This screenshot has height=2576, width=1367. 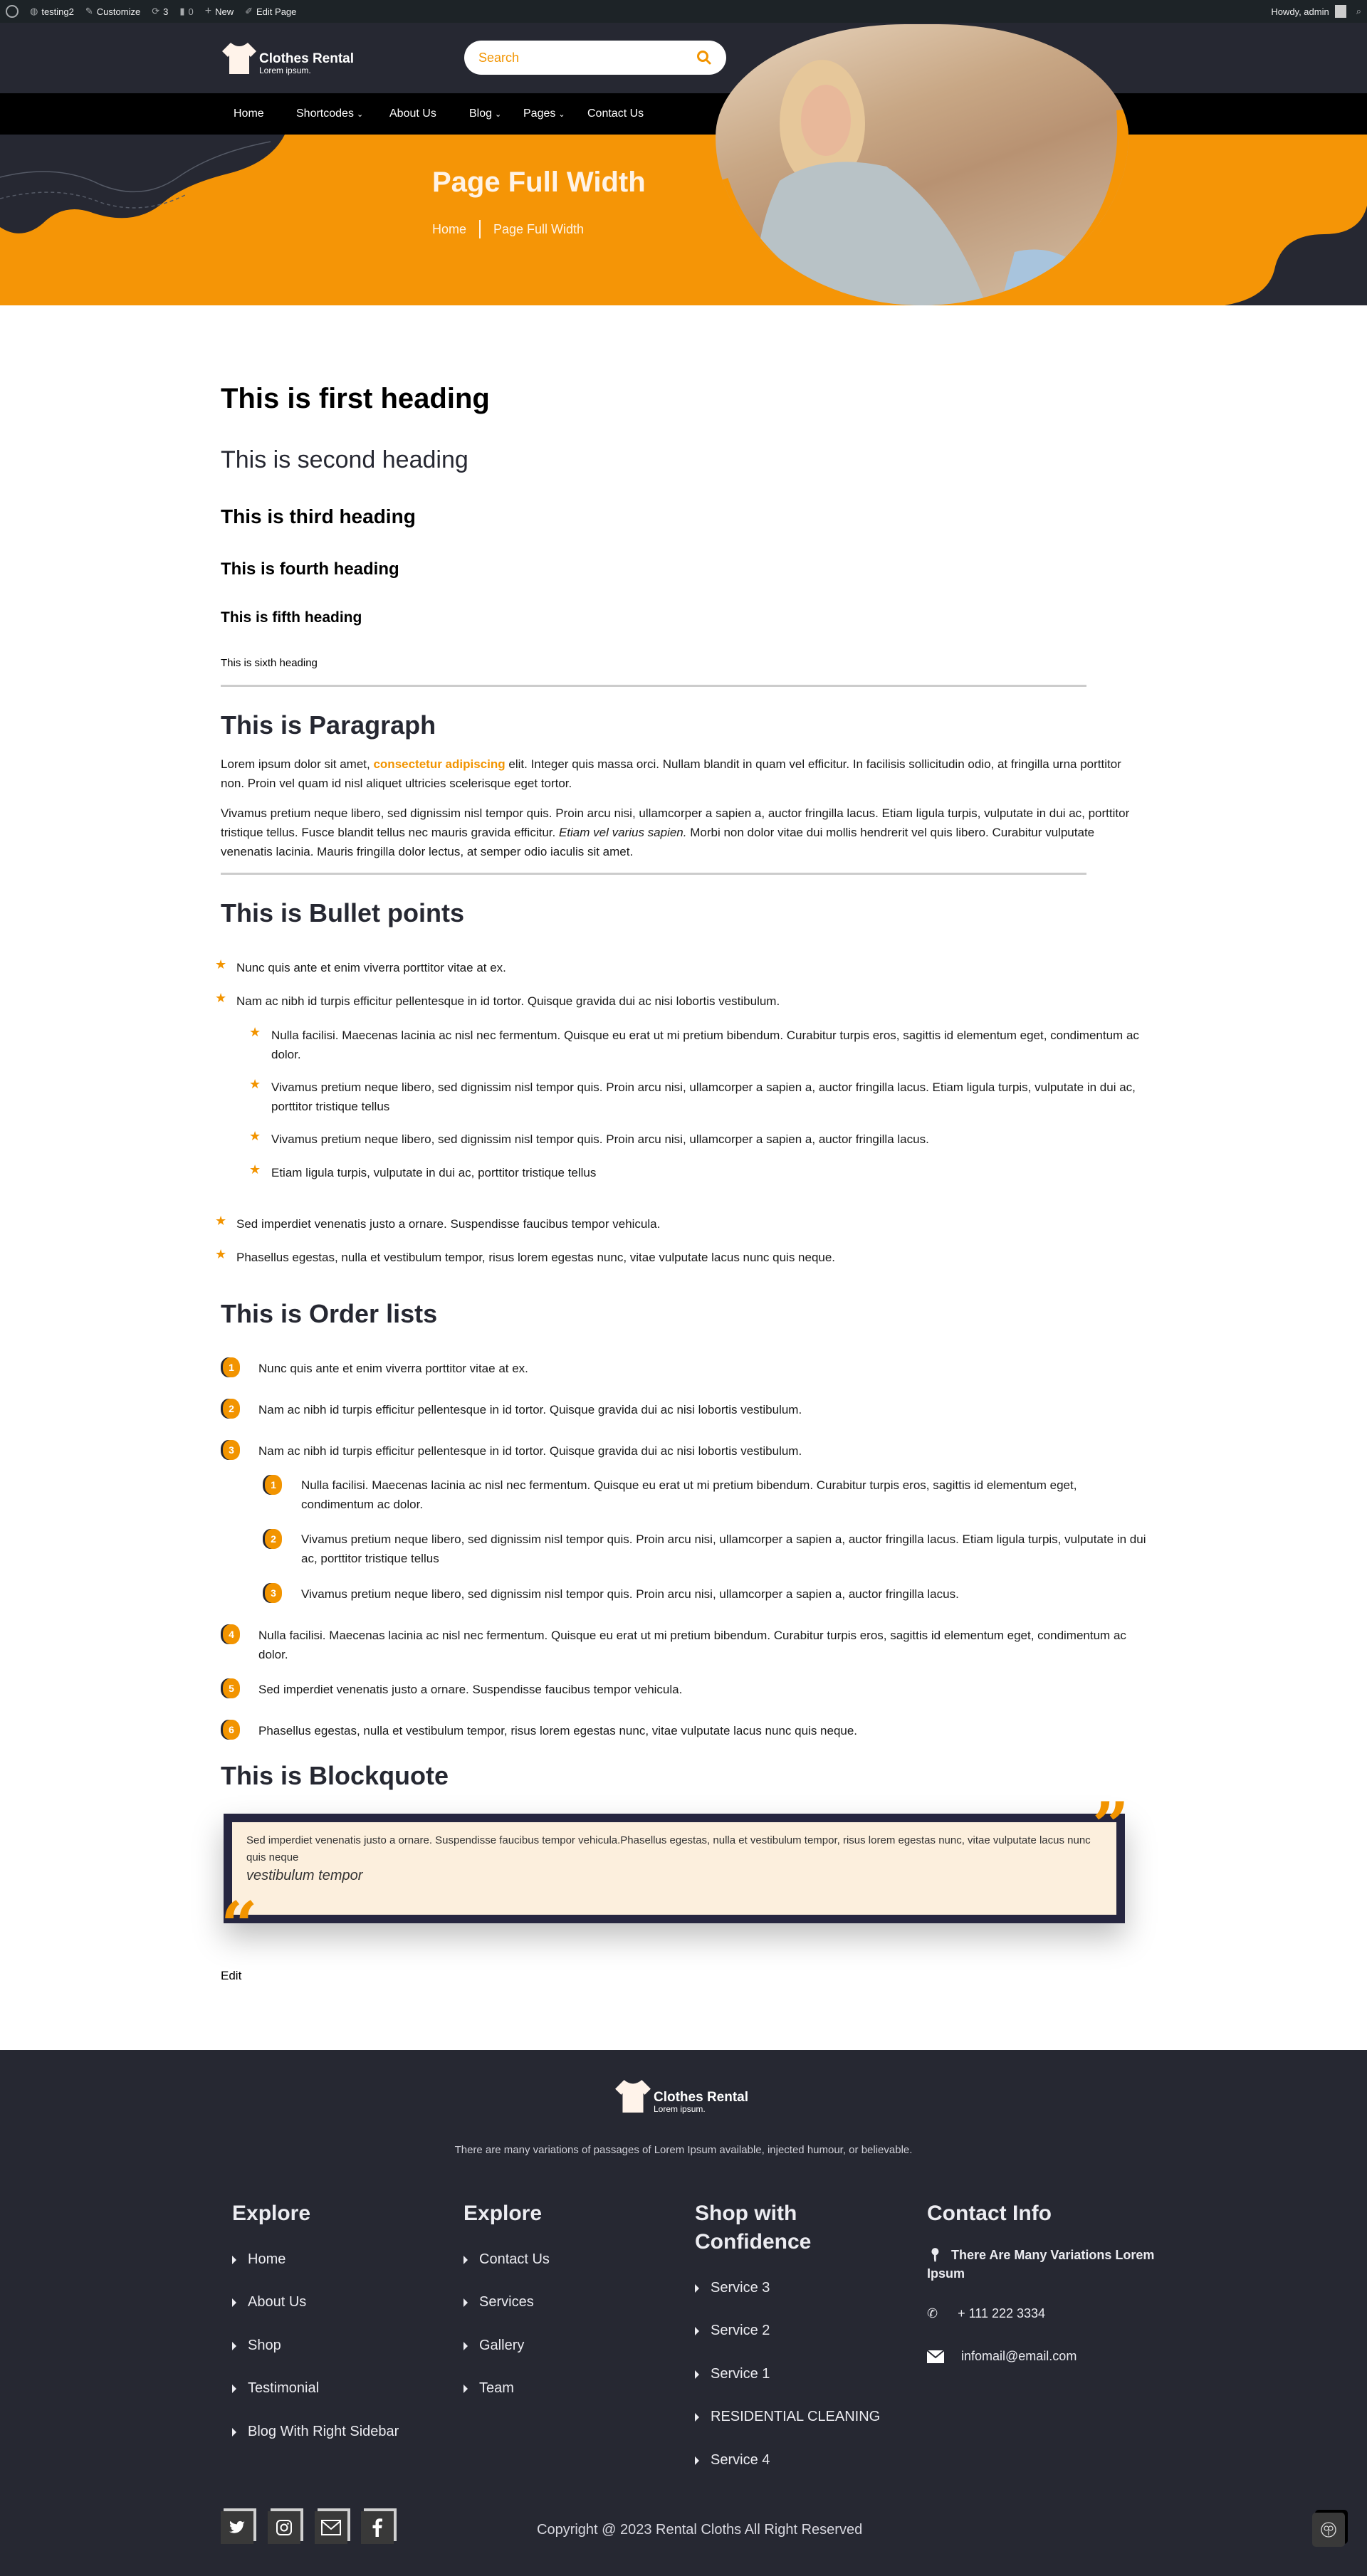 What do you see at coordinates (219, 11) in the screenshot?
I see `new-content-link: + New` at bounding box center [219, 11].